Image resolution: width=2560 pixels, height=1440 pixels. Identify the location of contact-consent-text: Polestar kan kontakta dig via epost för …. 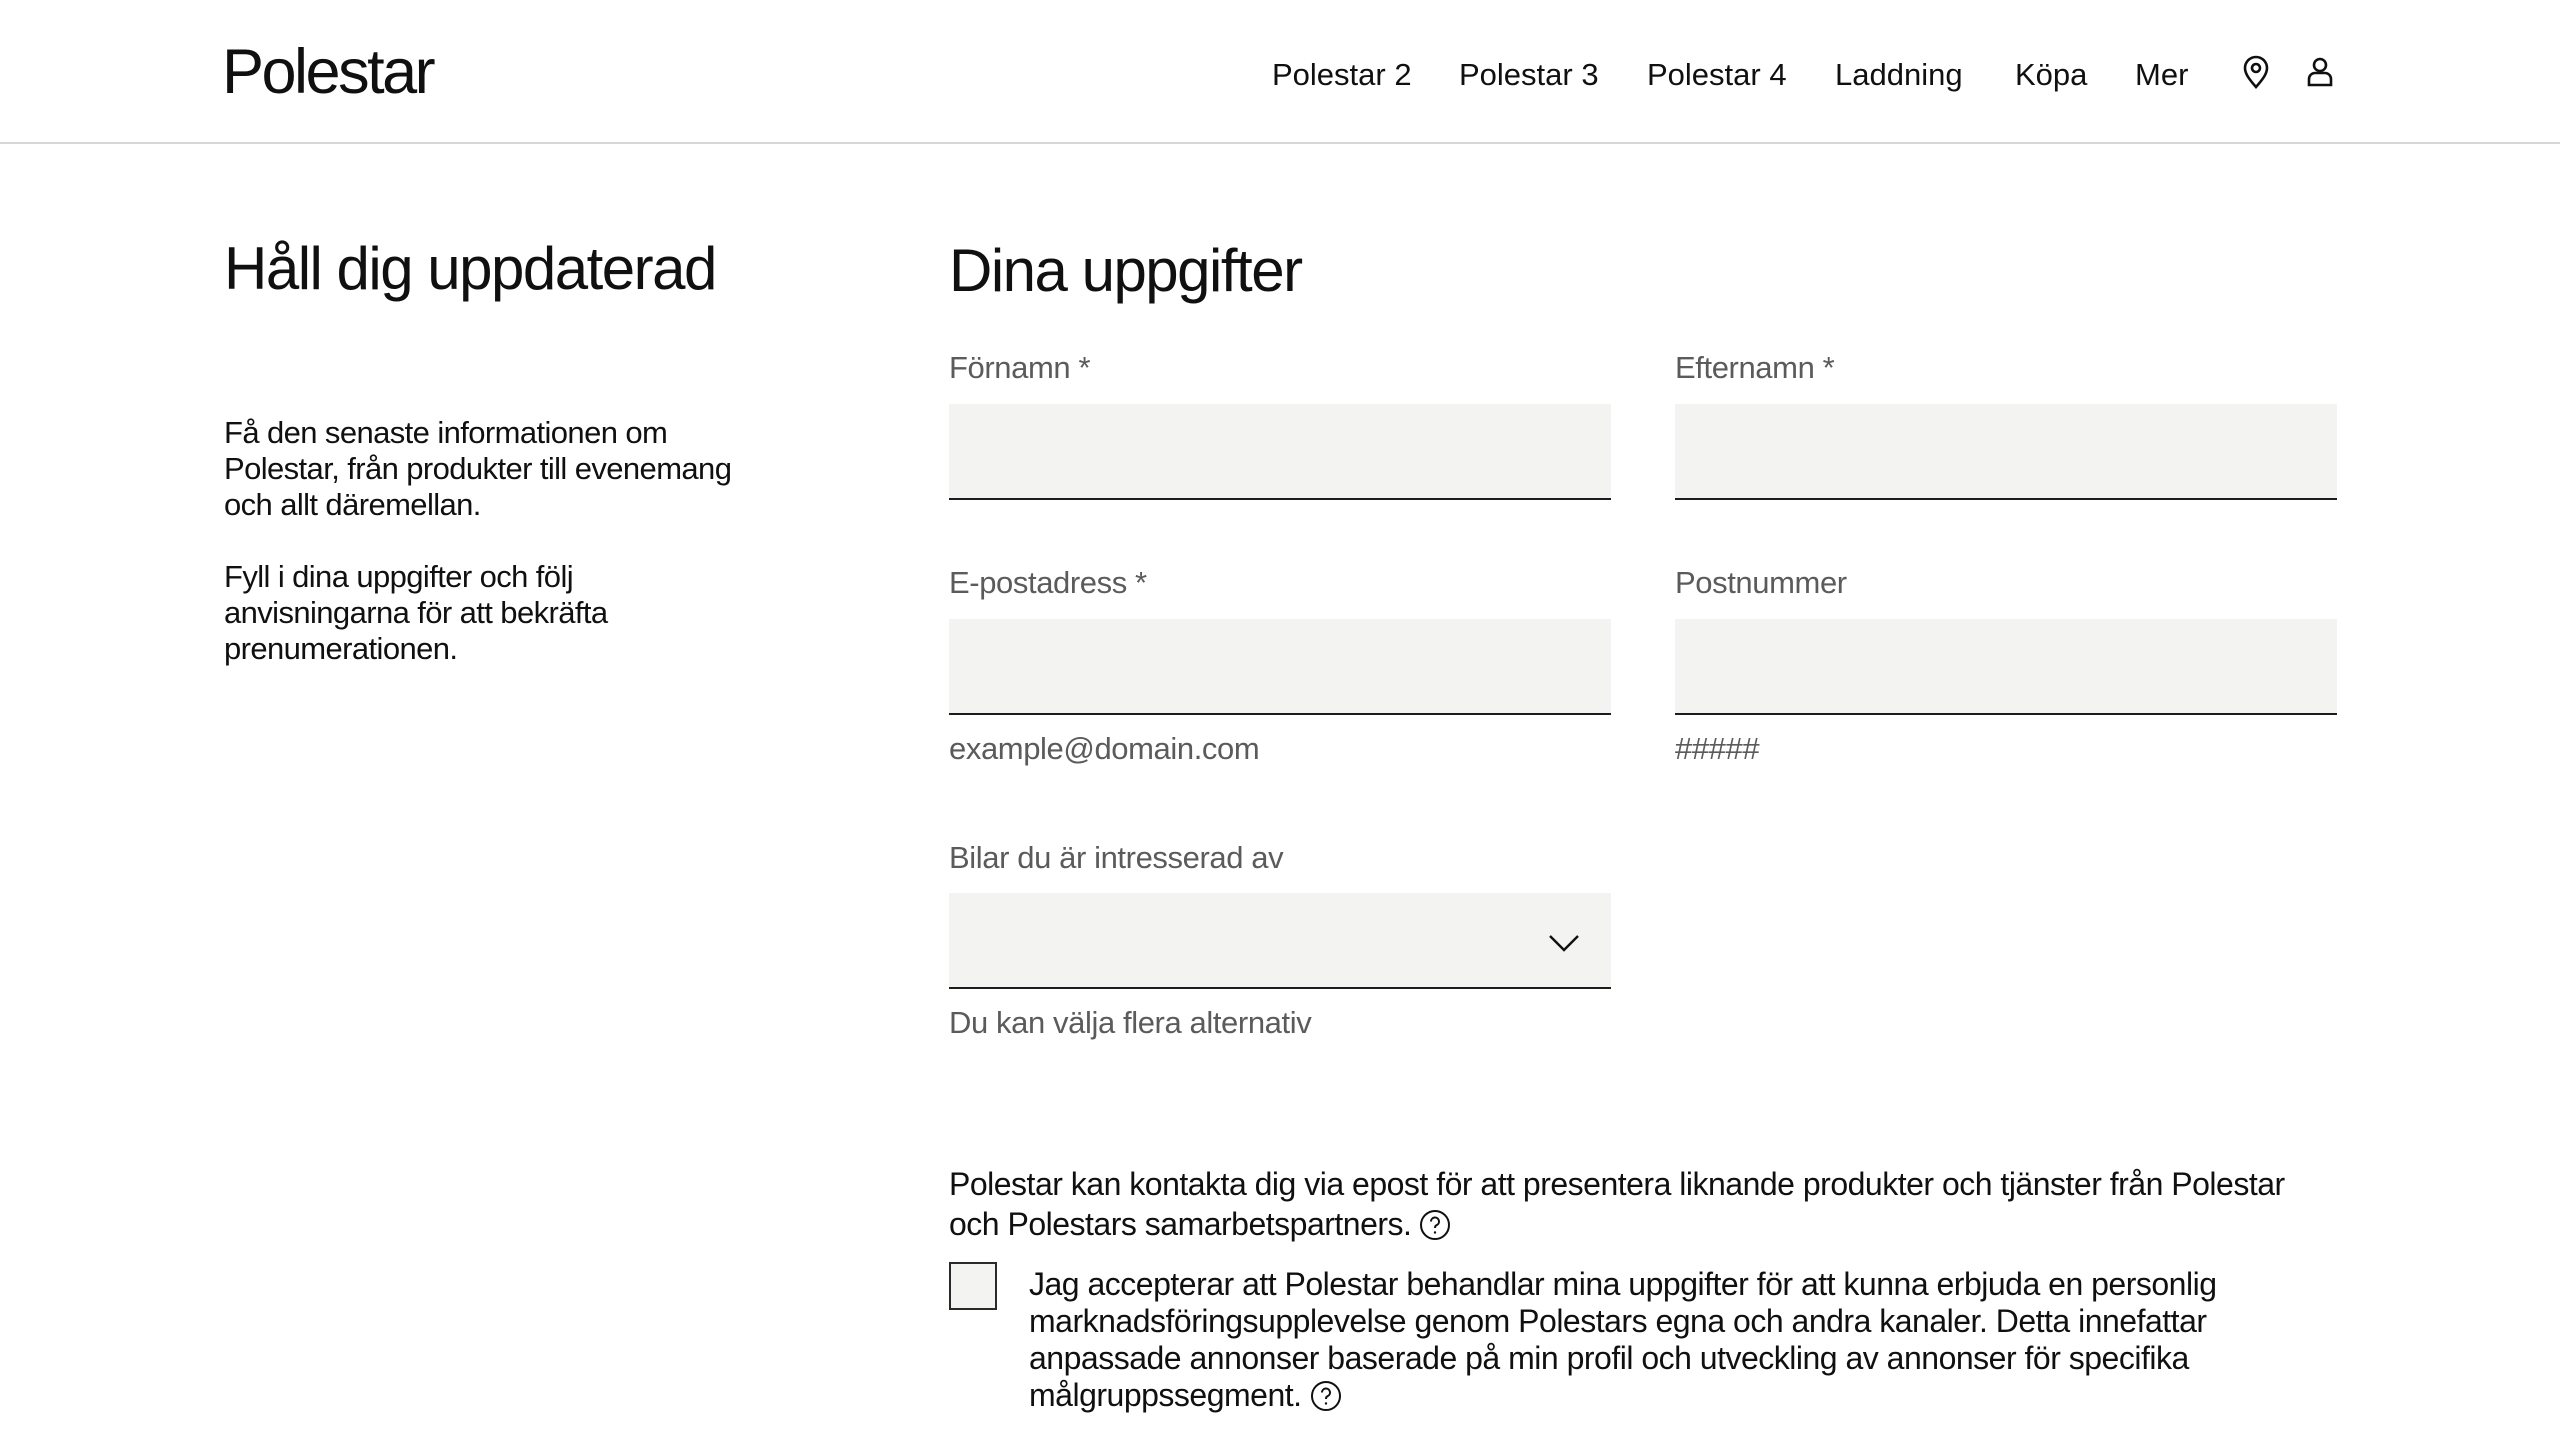
(1639, 1204).